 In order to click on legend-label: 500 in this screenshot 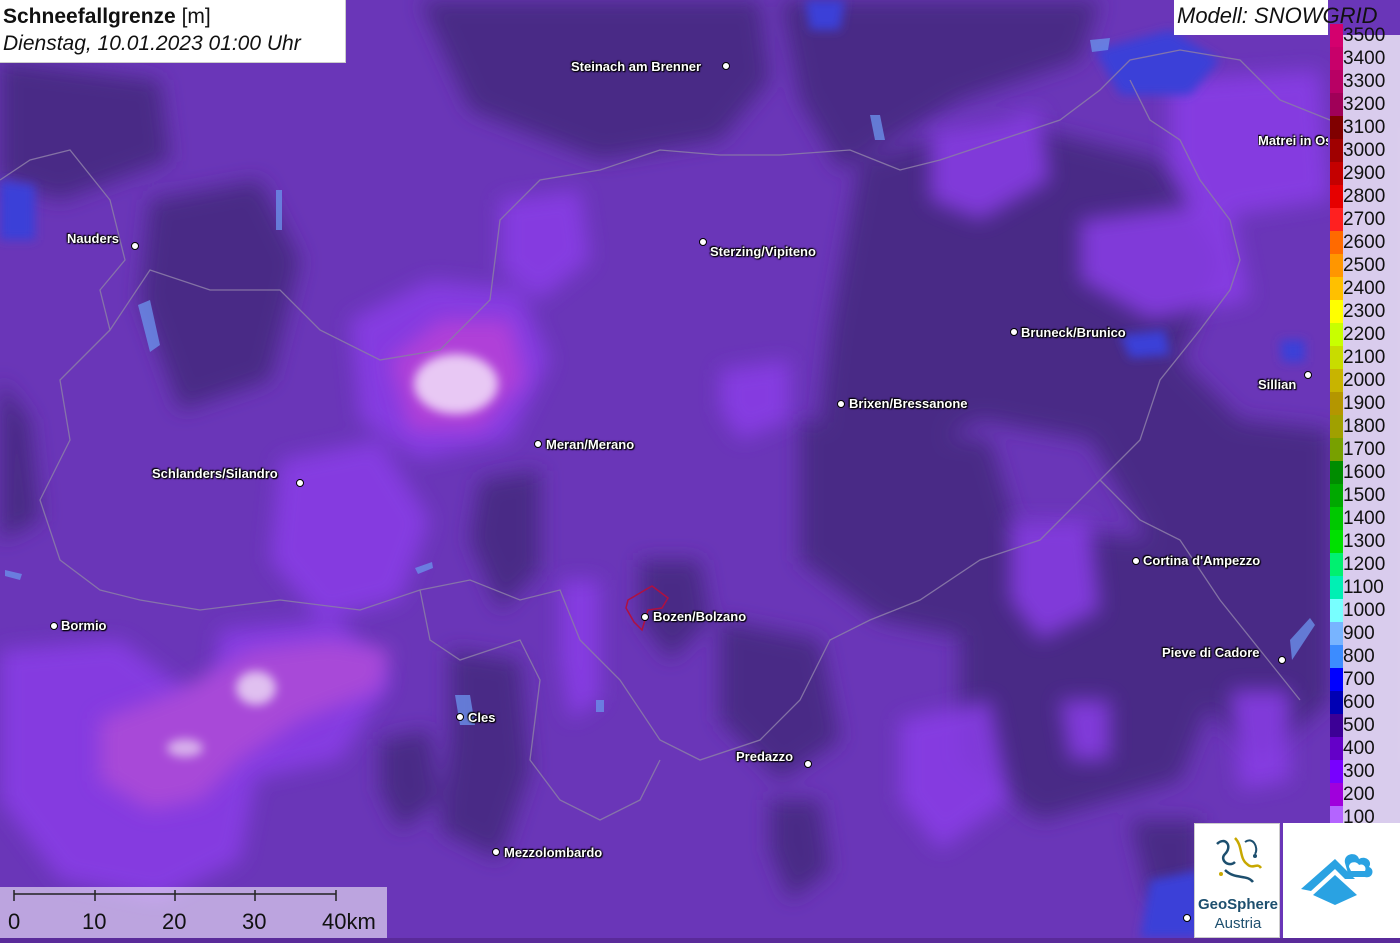, I will do `click(1359, 725)`.